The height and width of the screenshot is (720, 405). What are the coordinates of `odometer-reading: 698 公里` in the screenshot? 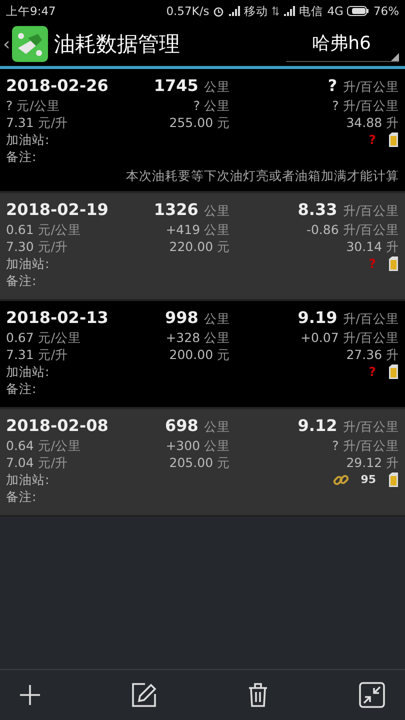 It's located at (197, 426).